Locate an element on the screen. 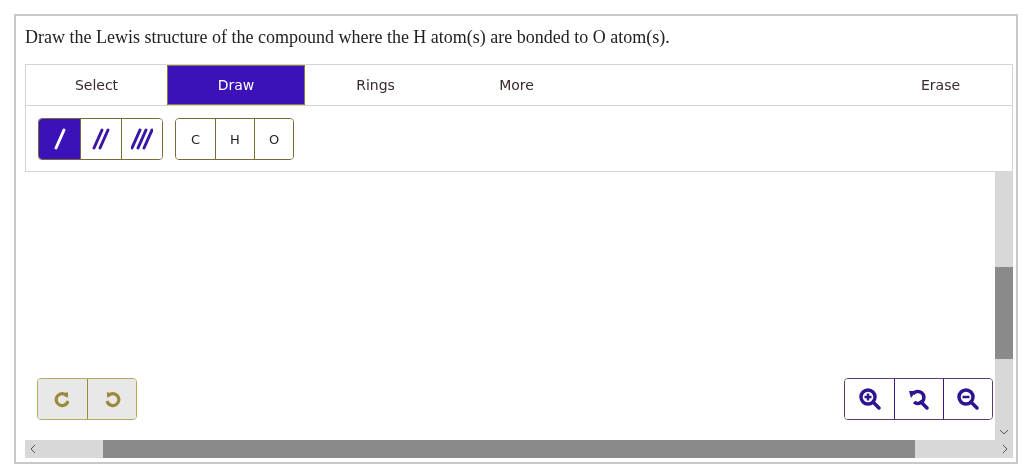 The image size is (1024, 469). zoom-in-icon is located at coordinates (869, 399).